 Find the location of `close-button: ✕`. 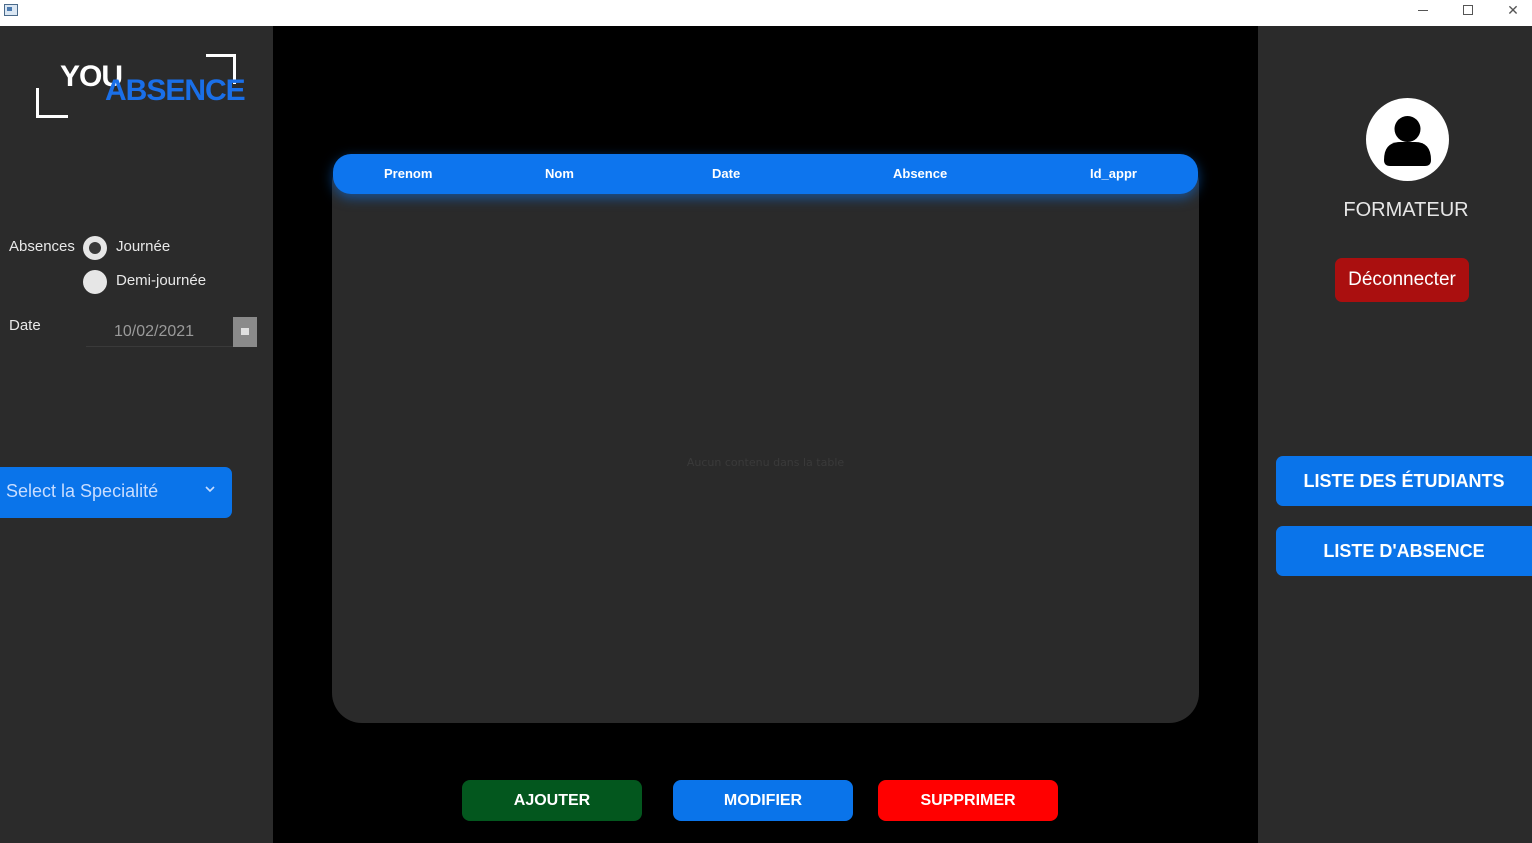

close-button: ✕ is located at coordinates (1511, 11).